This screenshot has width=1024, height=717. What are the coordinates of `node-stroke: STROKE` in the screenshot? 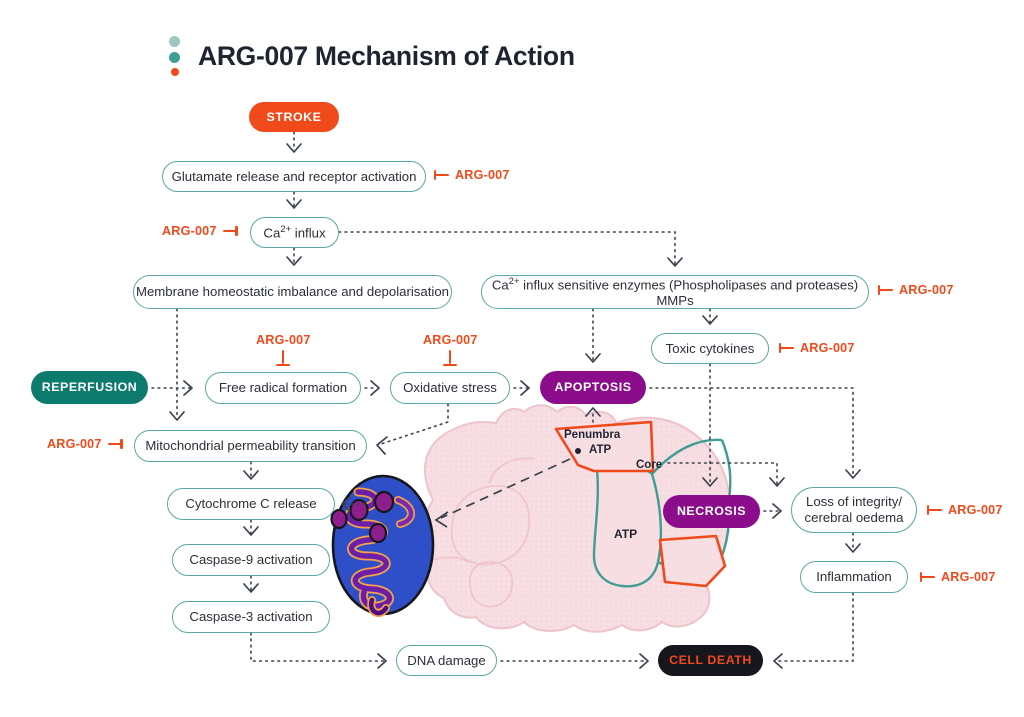 It's located at (294, 117).